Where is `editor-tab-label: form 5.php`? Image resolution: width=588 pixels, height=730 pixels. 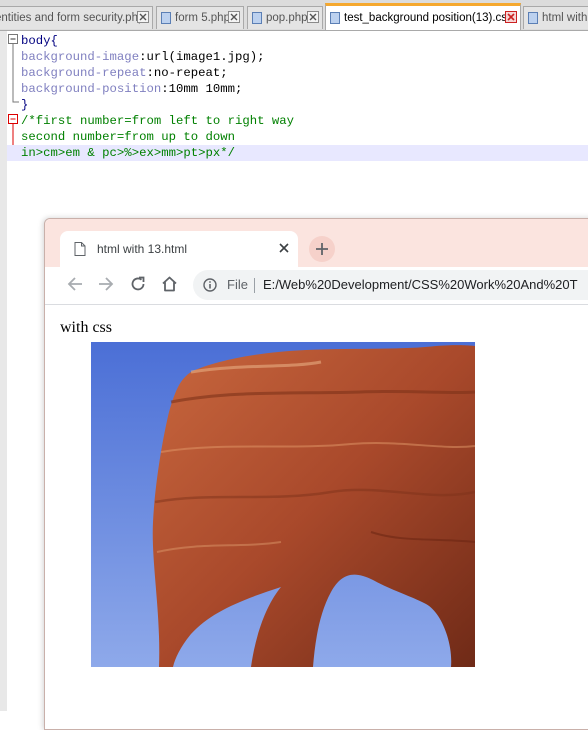 editor-tab-label: form 5.php is located at coordinates (202, 18).